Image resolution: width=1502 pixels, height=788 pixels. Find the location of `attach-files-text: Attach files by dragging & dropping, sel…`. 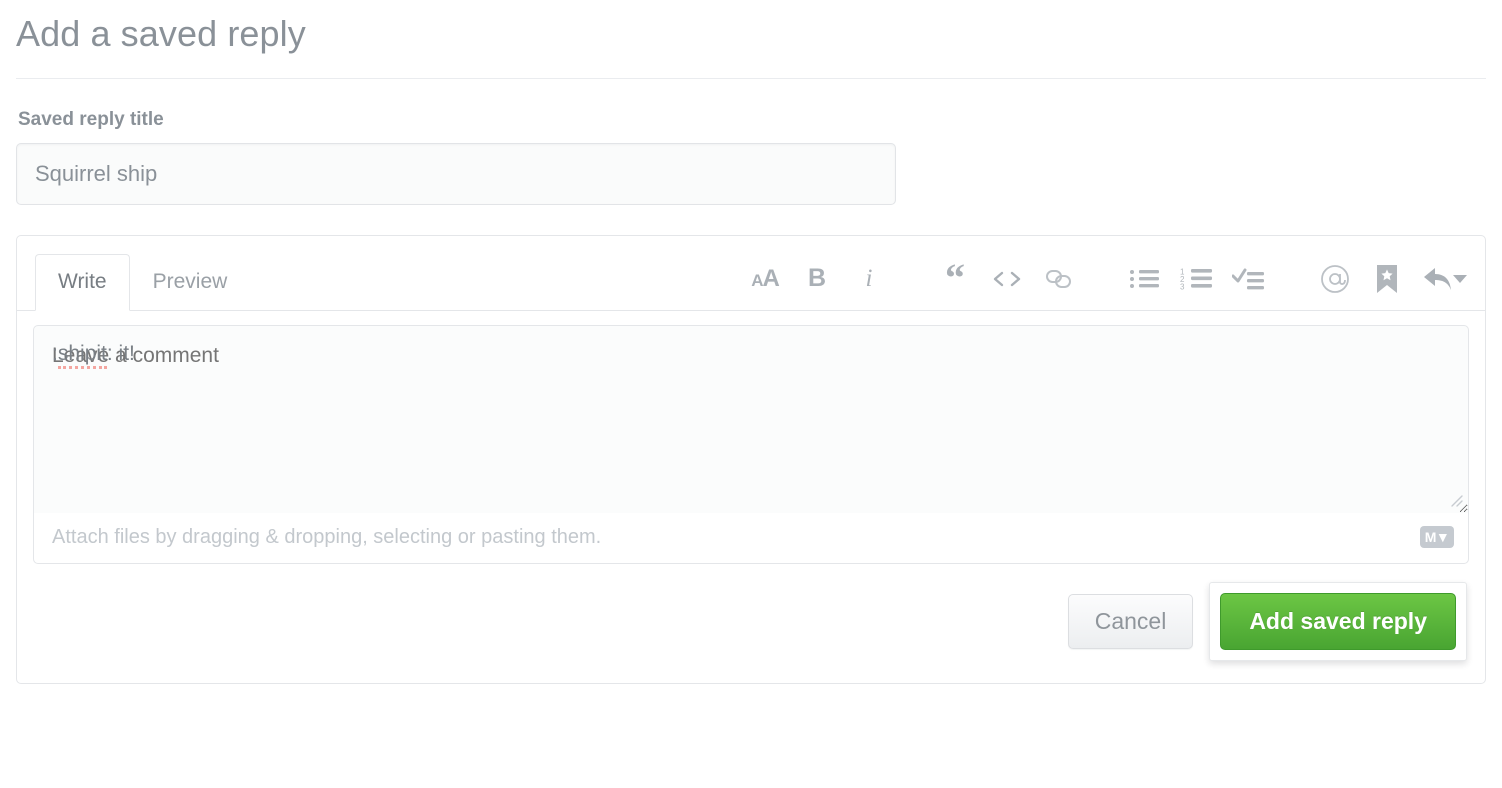

attach-files-text: Attach files by dragging & dropping, sel… is located at coordinates (327, 536).